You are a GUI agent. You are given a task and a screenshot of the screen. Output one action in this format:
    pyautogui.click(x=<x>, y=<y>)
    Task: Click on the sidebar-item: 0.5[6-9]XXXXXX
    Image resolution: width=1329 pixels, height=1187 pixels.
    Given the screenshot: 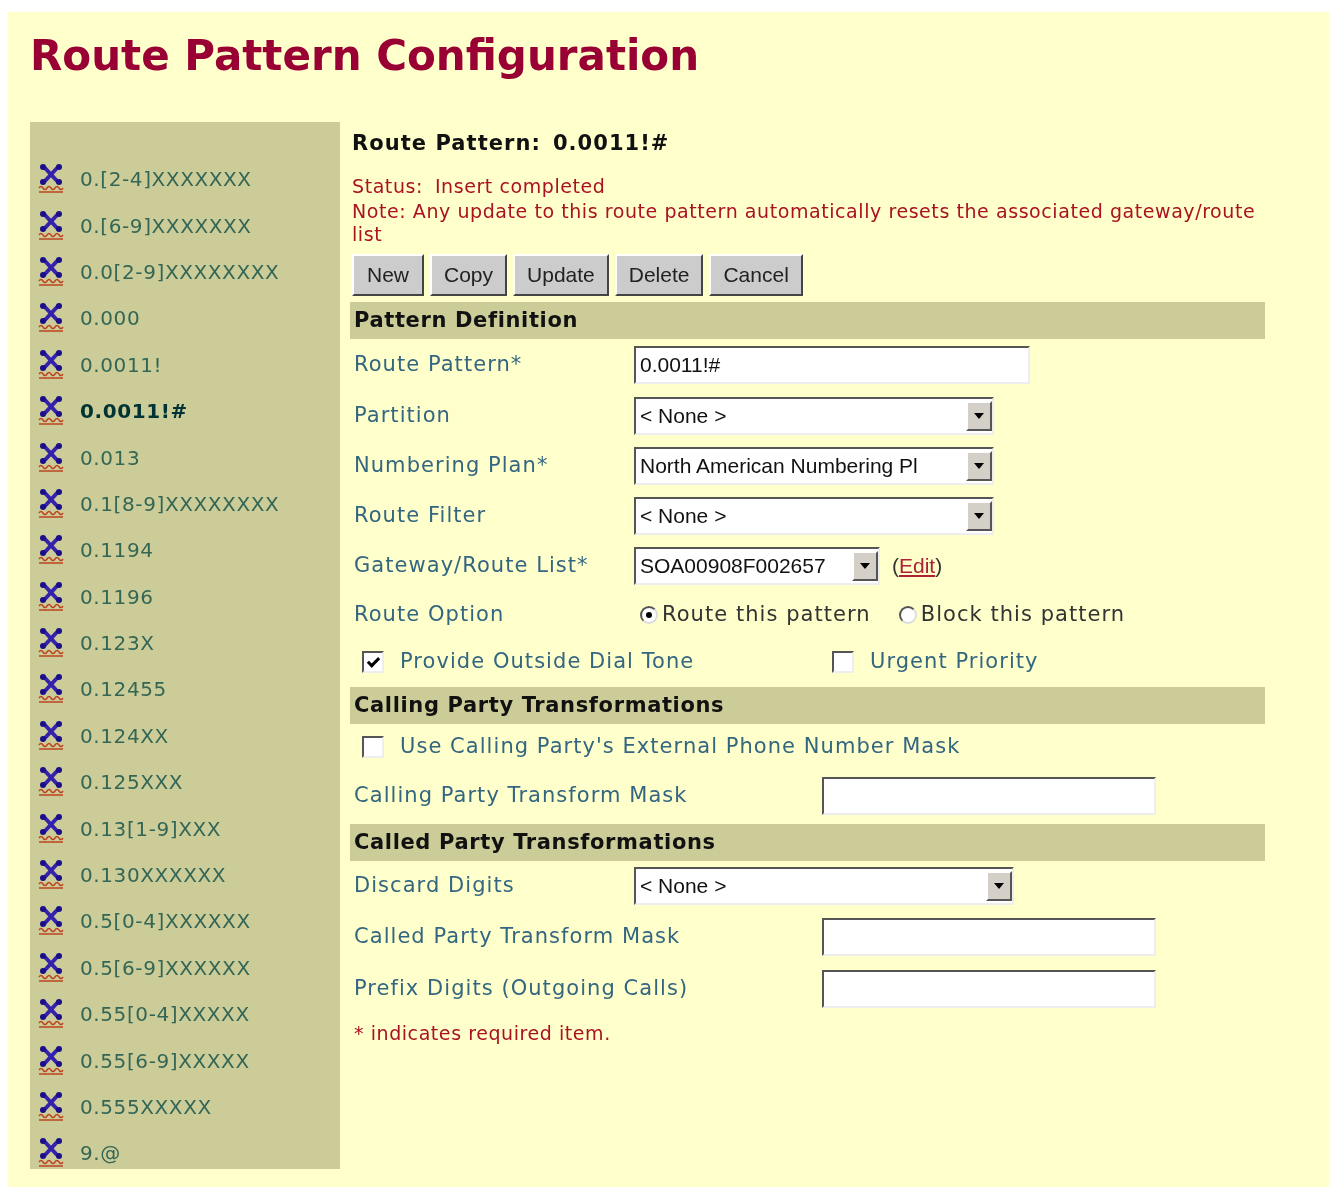 What is the action you would take?
    pyautogui.click(x=189, y=968)
    